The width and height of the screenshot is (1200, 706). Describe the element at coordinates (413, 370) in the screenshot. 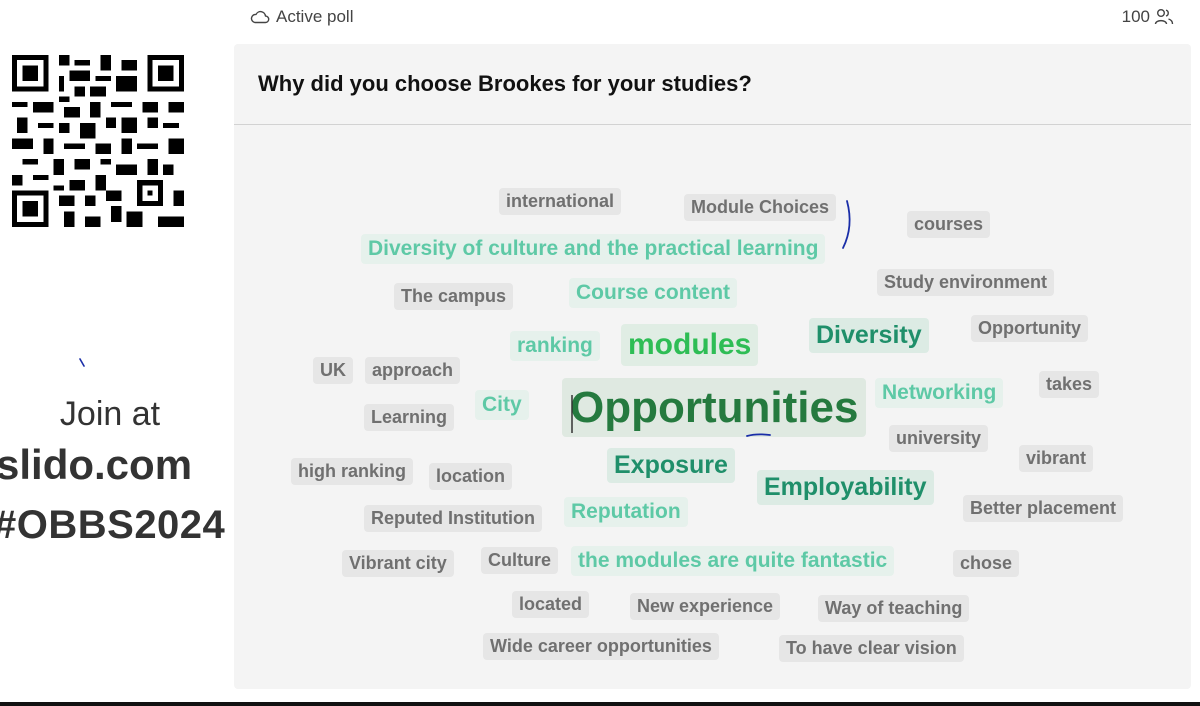

I see `word-approach: approach` at that location.